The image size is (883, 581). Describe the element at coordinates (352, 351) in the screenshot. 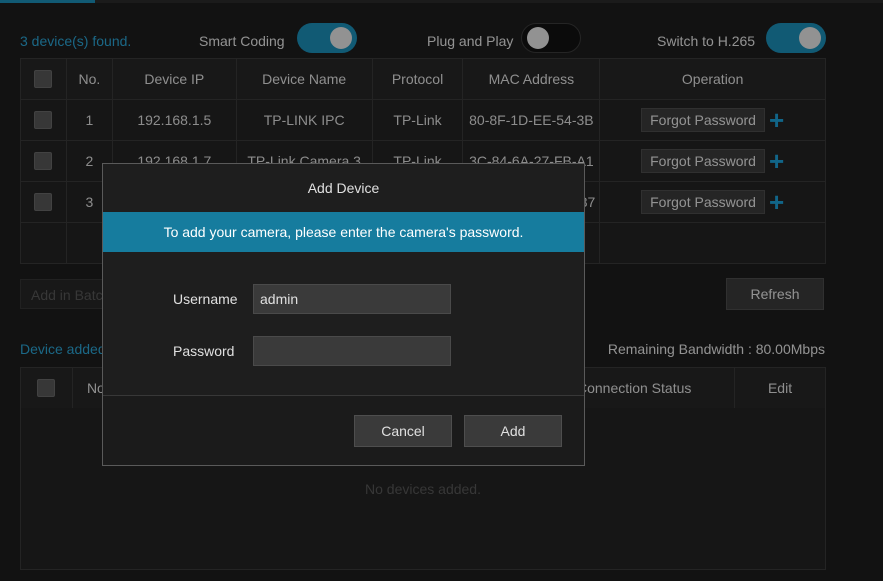

I see `password-input` at that location.